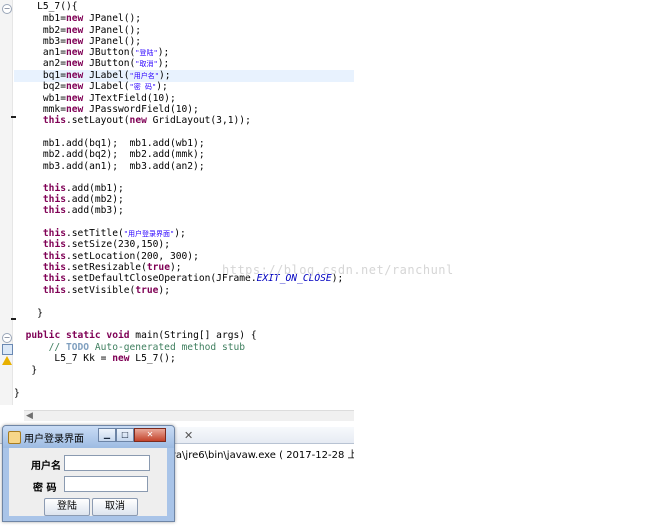  I want to click on code-line: mb2.add(bq2); mb2.add(mmk);, so click(109, 155).